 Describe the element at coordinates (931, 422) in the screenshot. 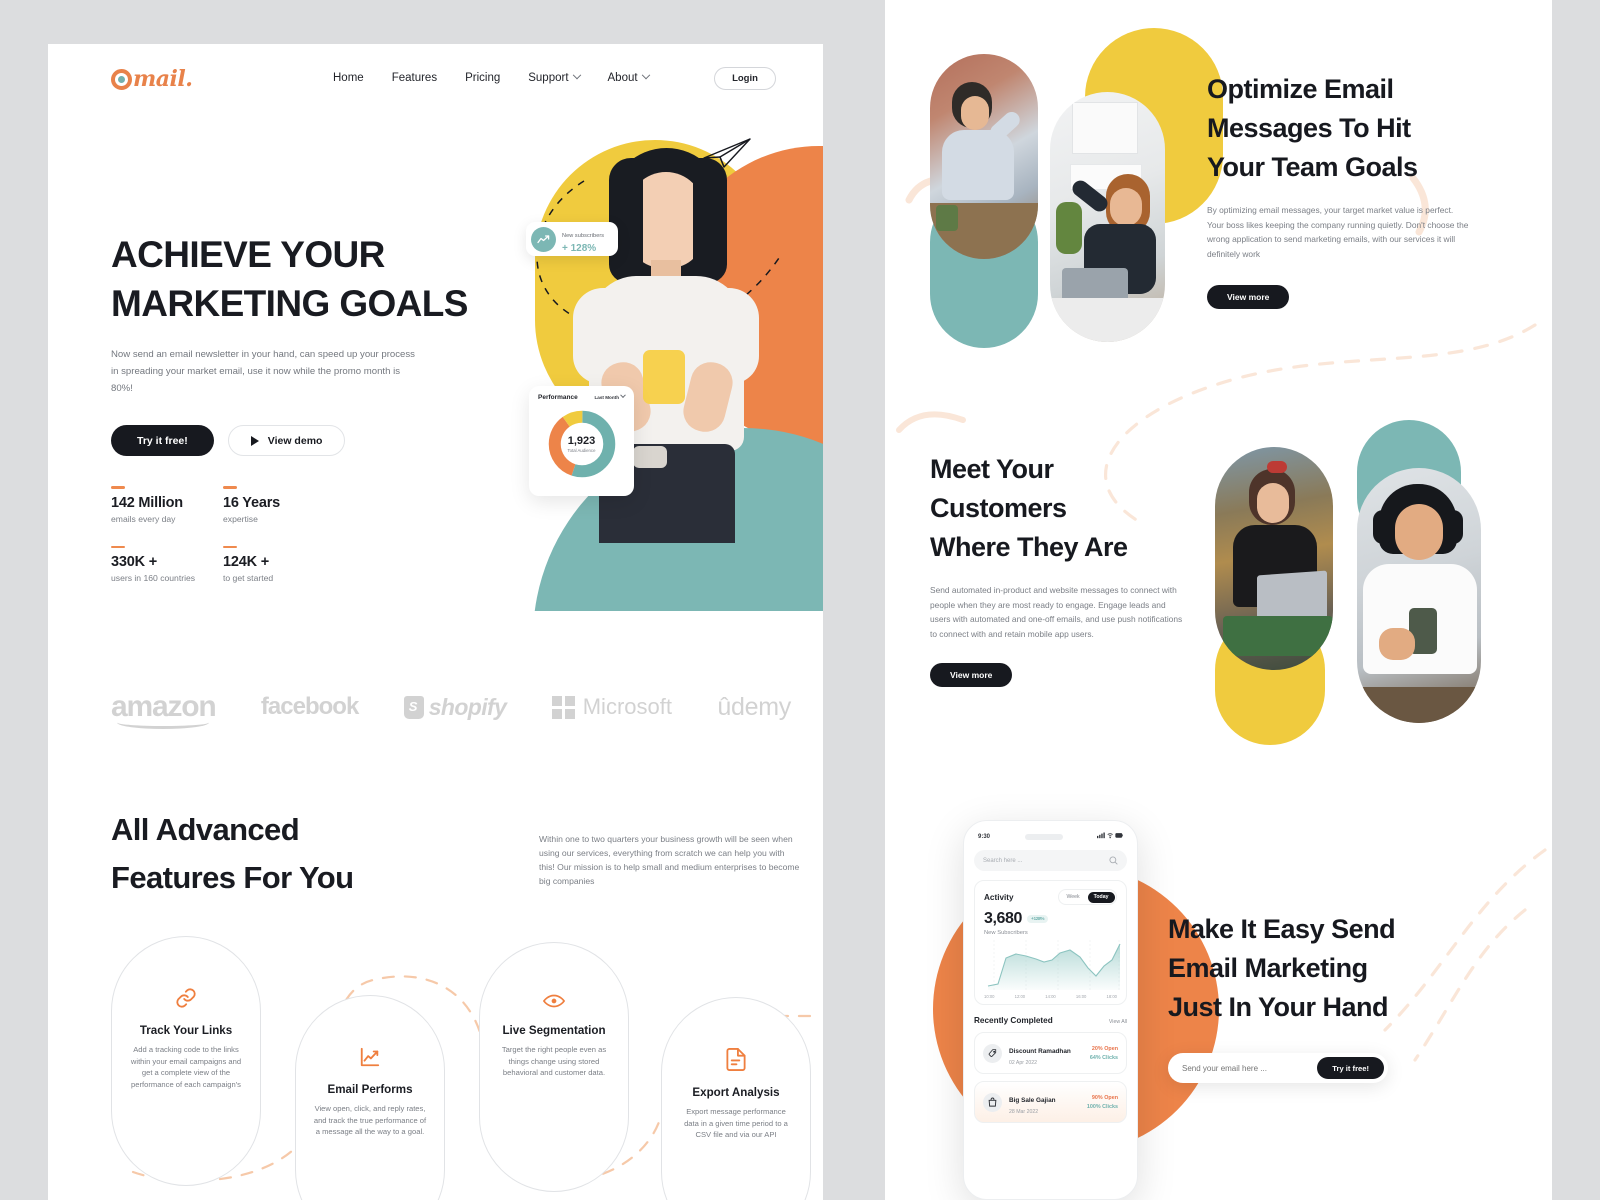

I see `squiggle-decoration` at that location.